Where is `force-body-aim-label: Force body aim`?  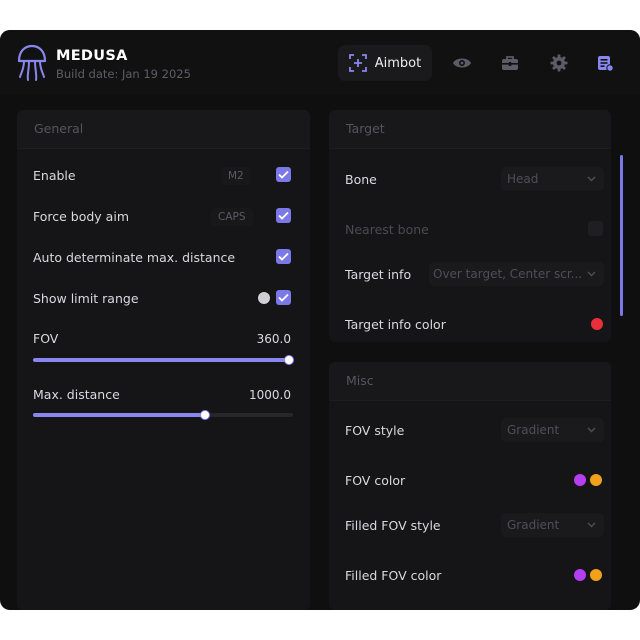
force-body-aim-label: Force body aim is located at coordinates (81, 216).